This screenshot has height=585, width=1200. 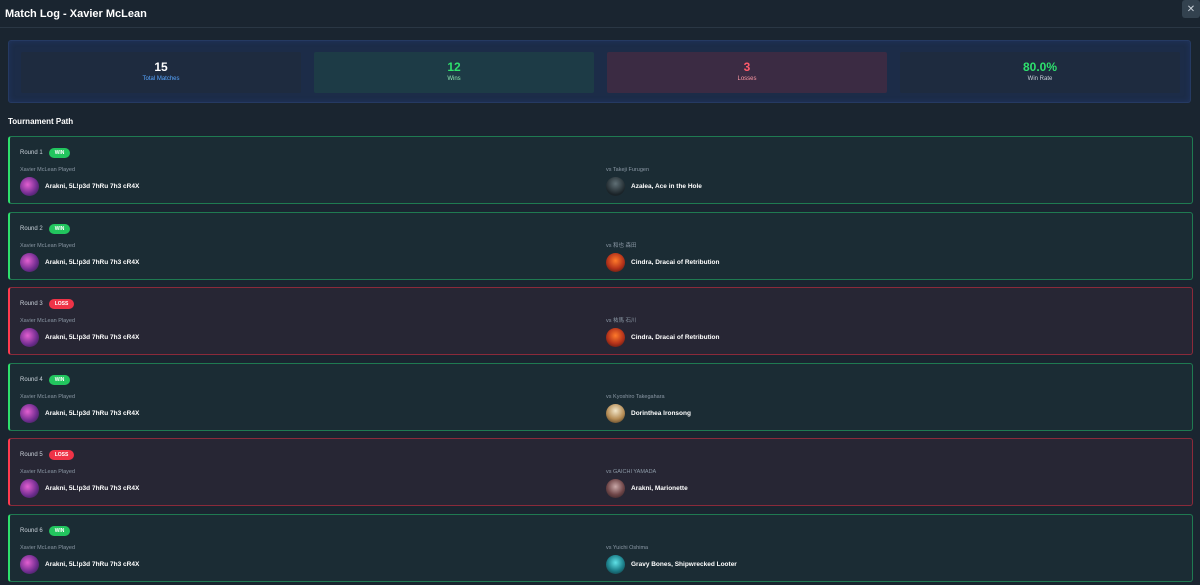 I want to click on modal-header: Match Log - Xavier McLean, so click(x=600, y=14).